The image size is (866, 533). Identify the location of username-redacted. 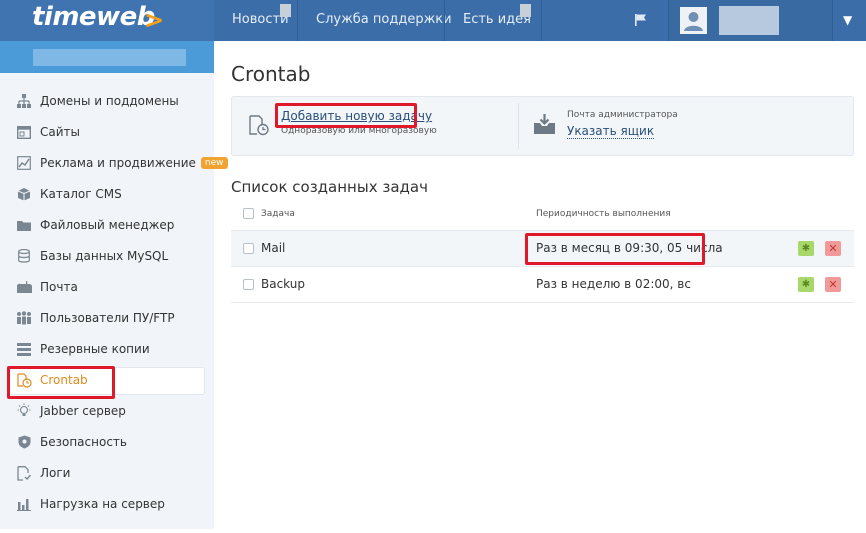
(749, 20).